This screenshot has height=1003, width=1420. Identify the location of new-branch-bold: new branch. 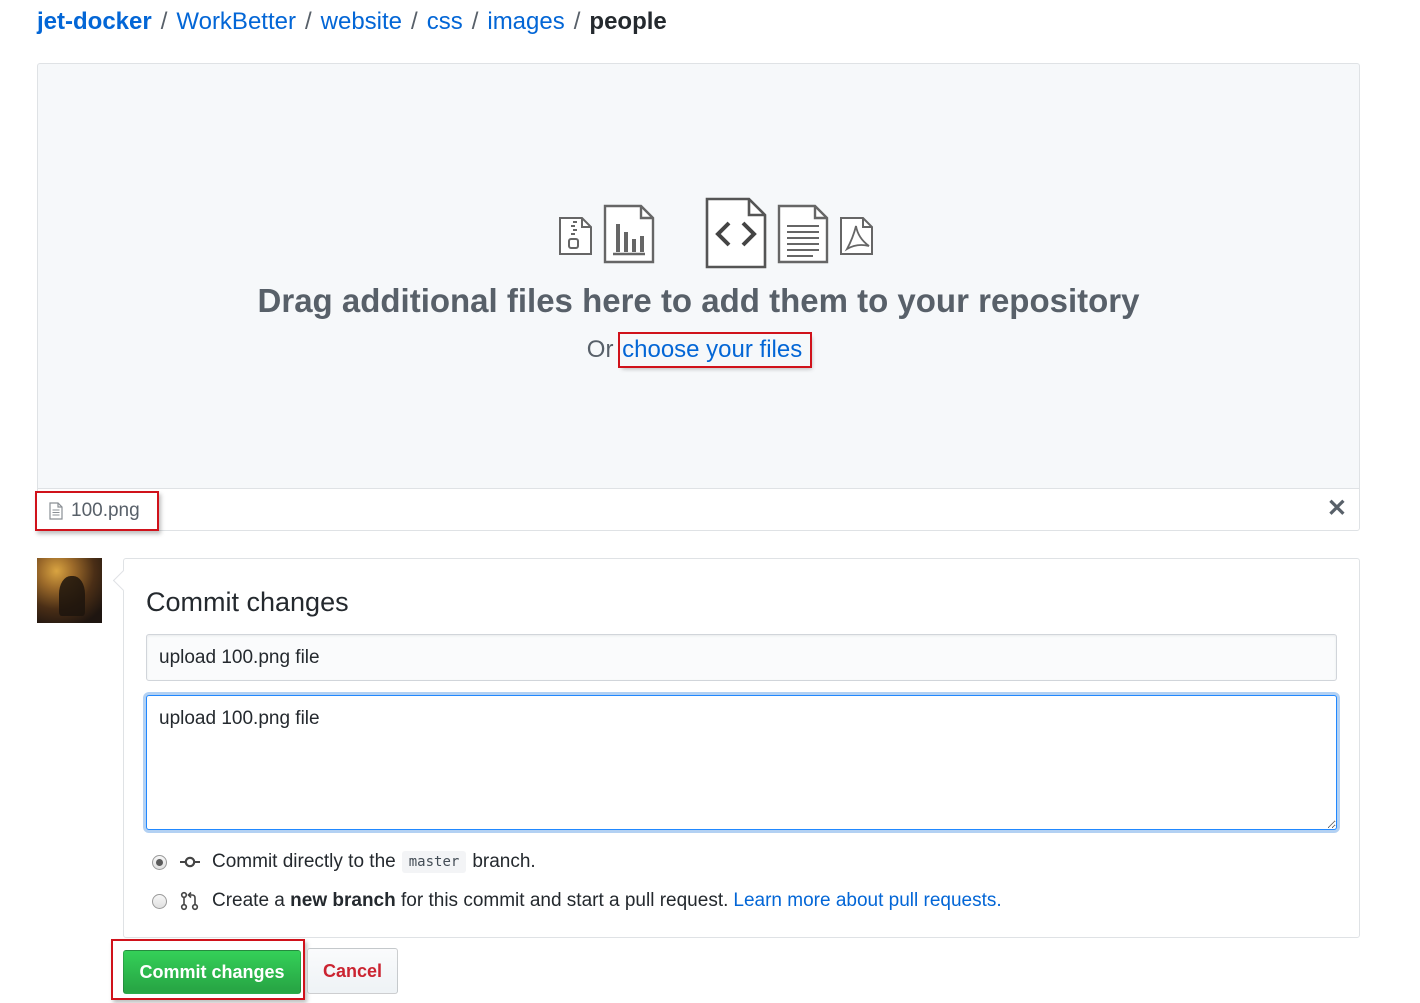
(343, 900).